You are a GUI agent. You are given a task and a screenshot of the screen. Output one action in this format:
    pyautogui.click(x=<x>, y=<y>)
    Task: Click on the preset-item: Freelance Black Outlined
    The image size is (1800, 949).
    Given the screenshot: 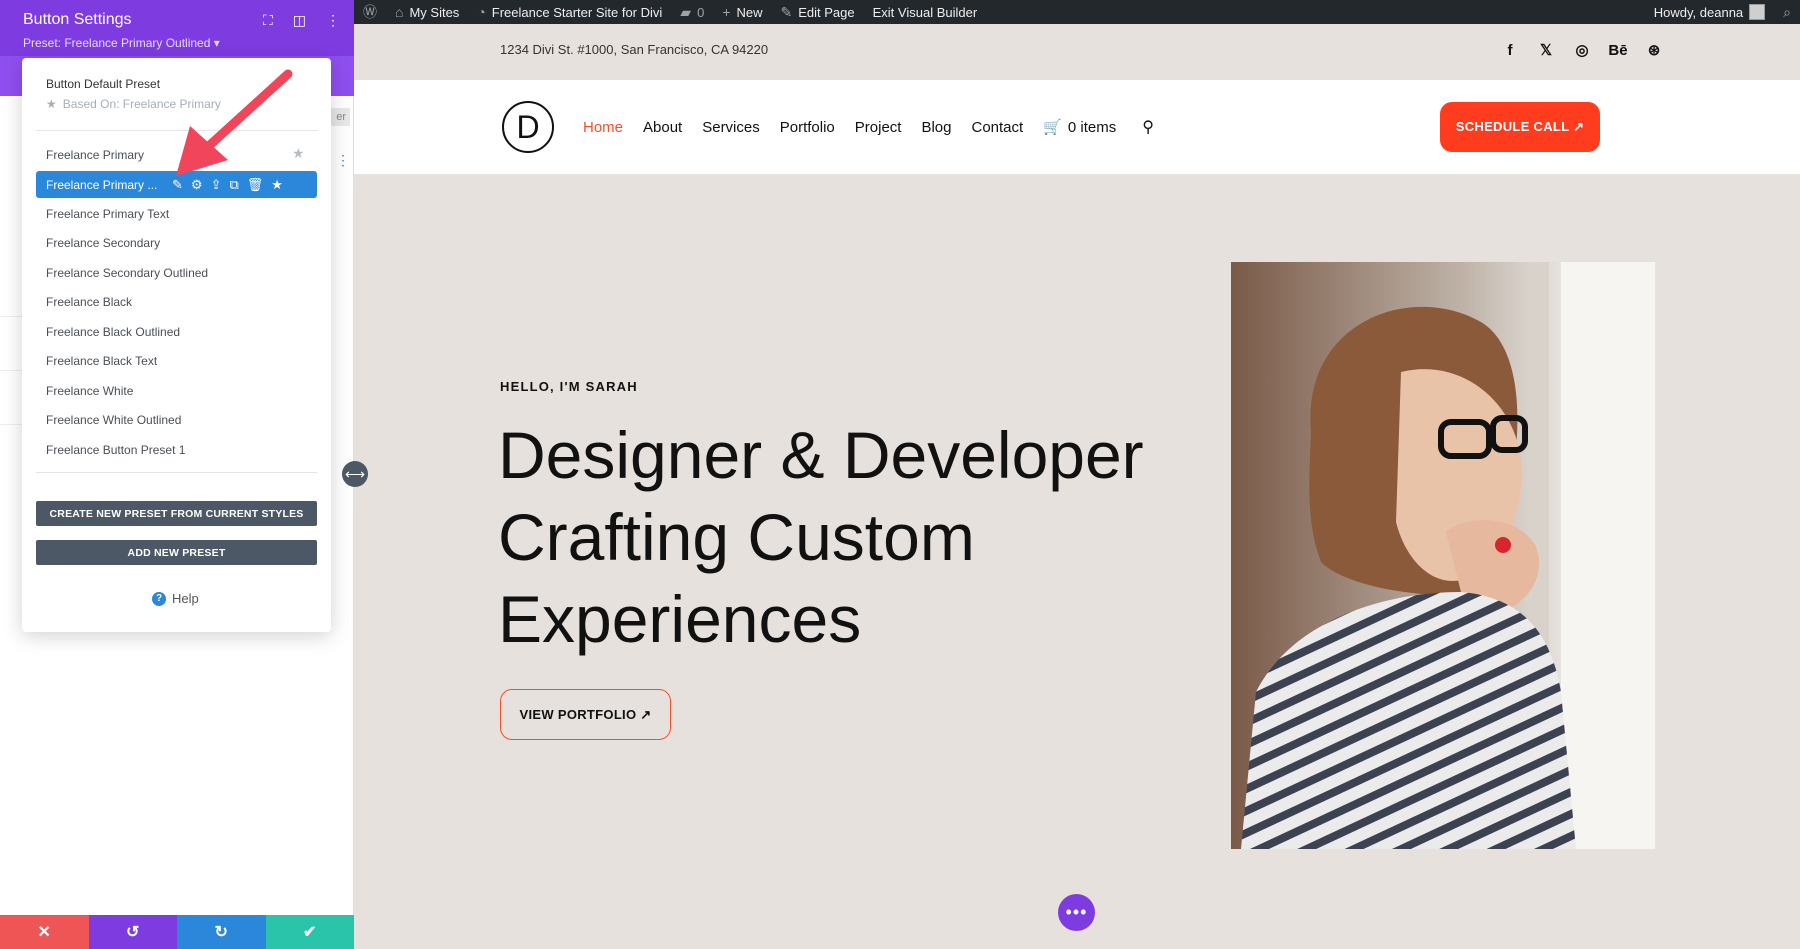 What is the action you would take?
    pyautogui.click(x=113, y=332)
    